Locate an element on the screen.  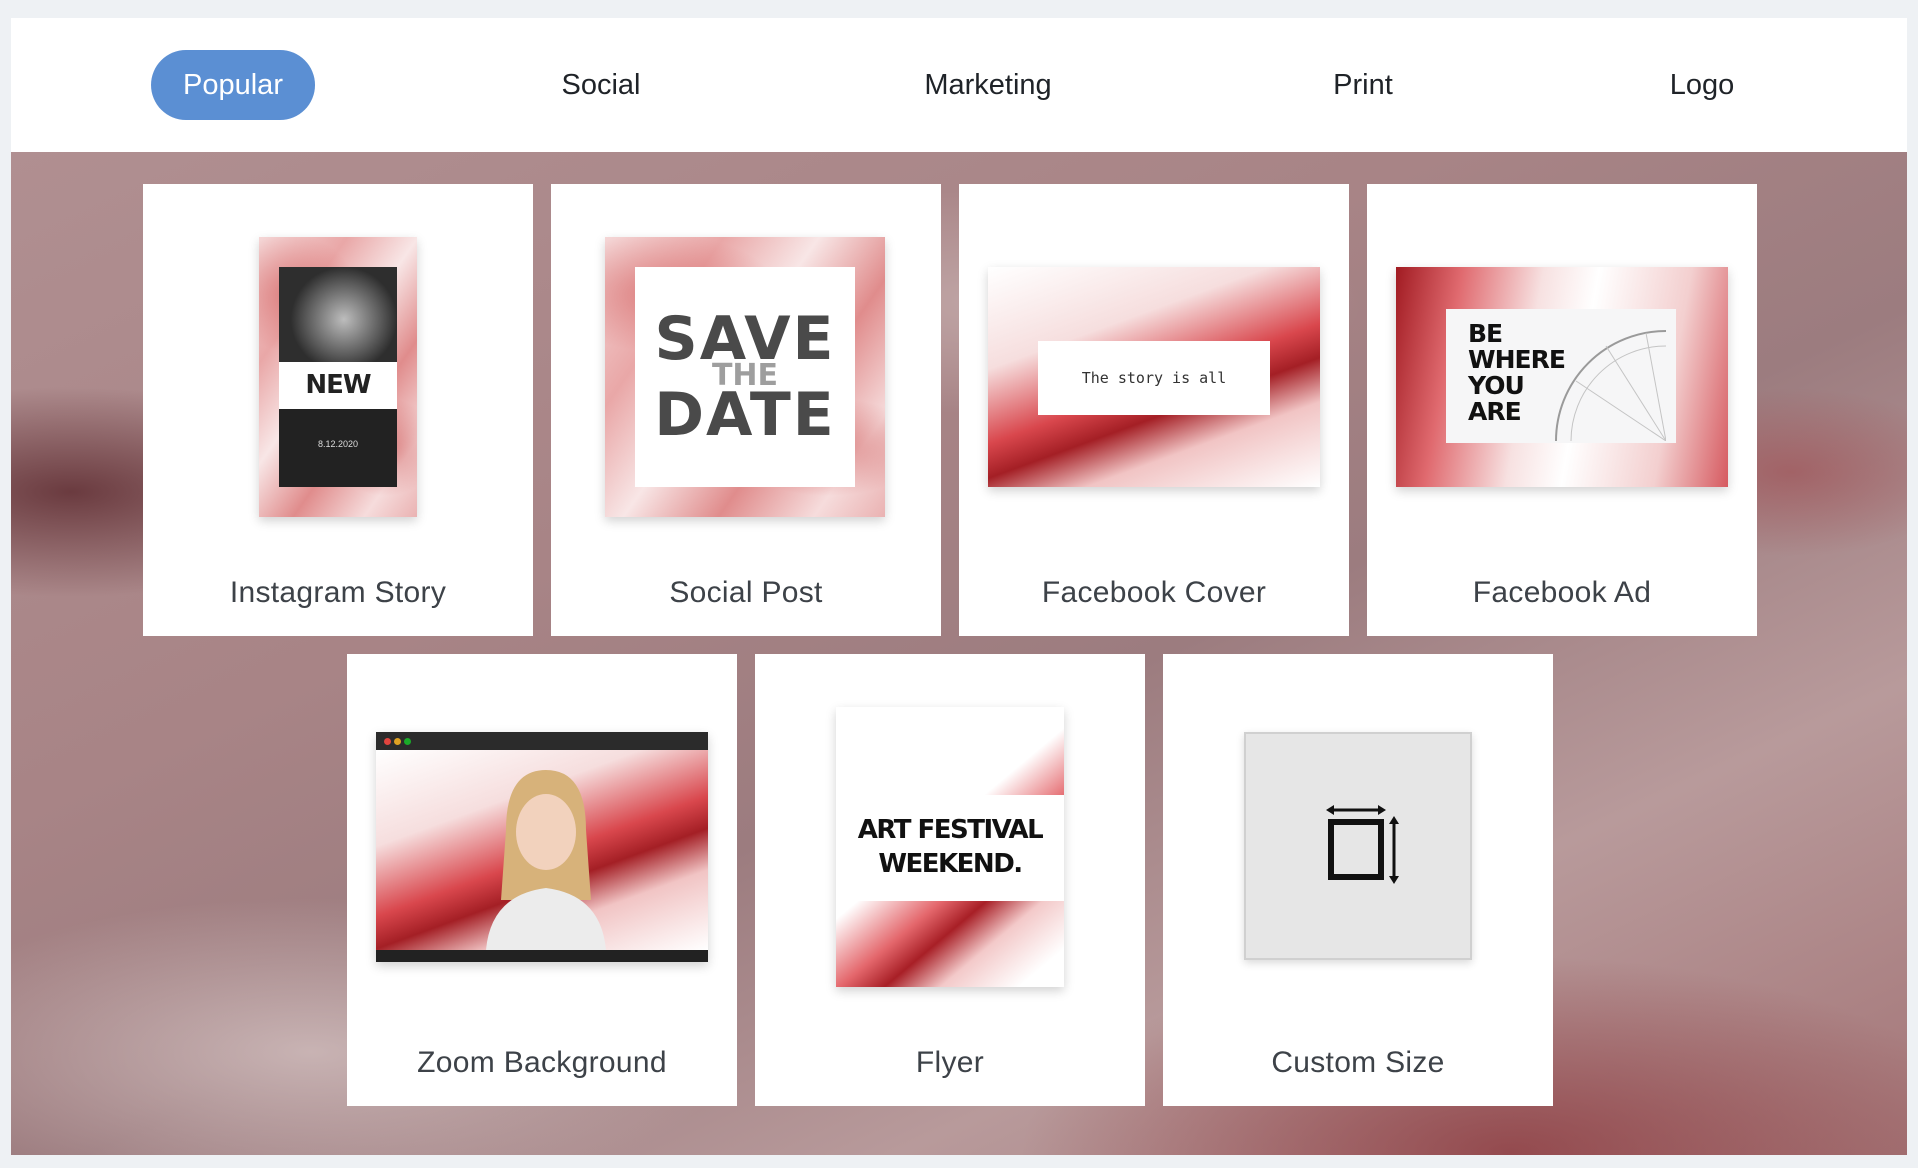
zoom-backdrop is located at coordinates (542, 850).